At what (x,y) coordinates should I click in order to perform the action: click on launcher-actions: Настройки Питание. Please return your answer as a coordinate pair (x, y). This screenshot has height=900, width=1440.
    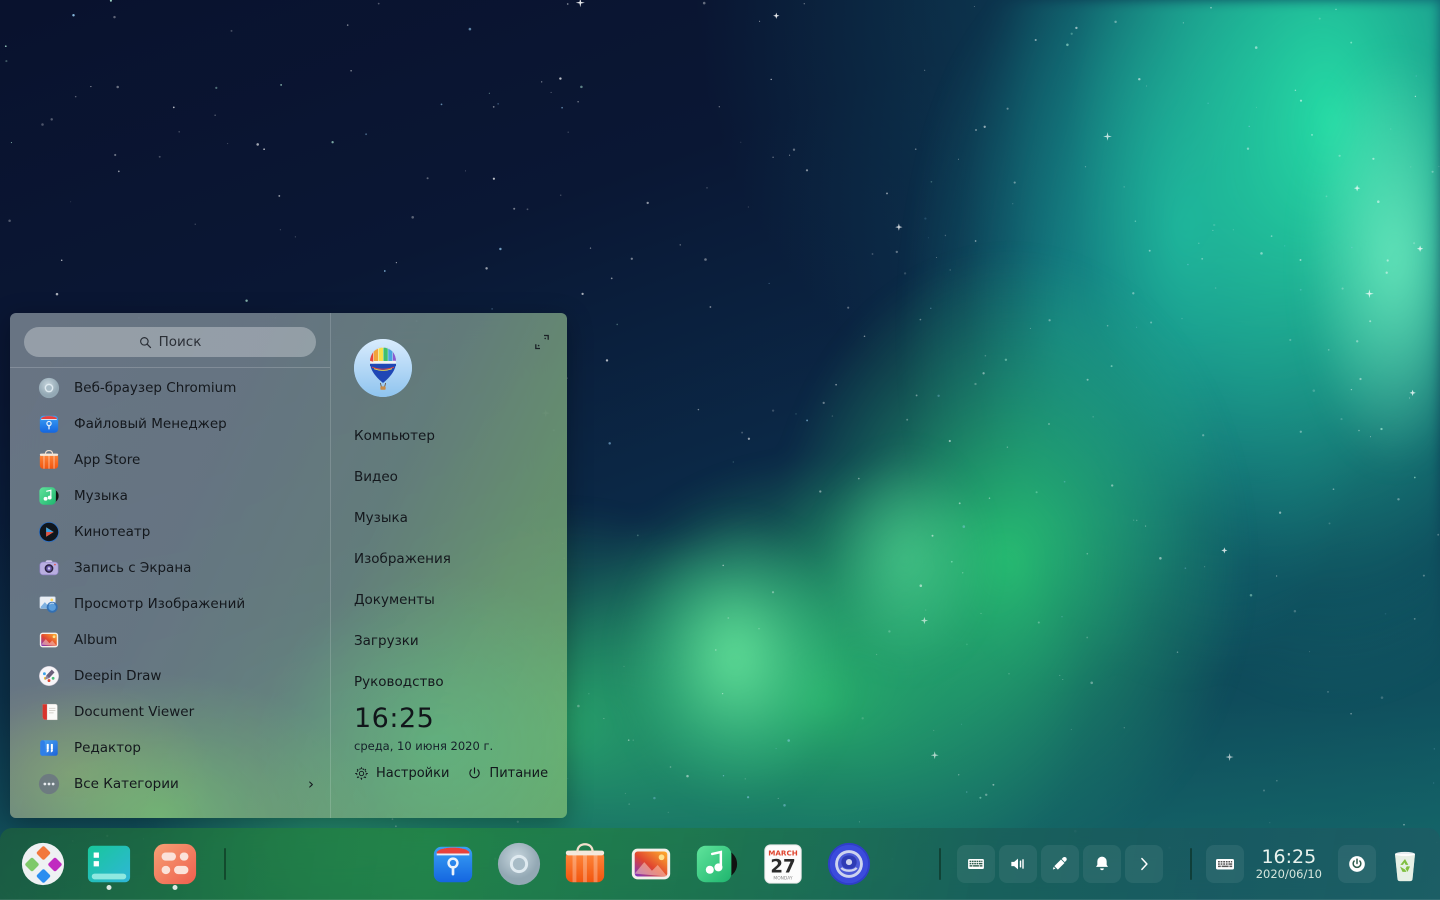
    Looking at the image, I should click on (460, 773).